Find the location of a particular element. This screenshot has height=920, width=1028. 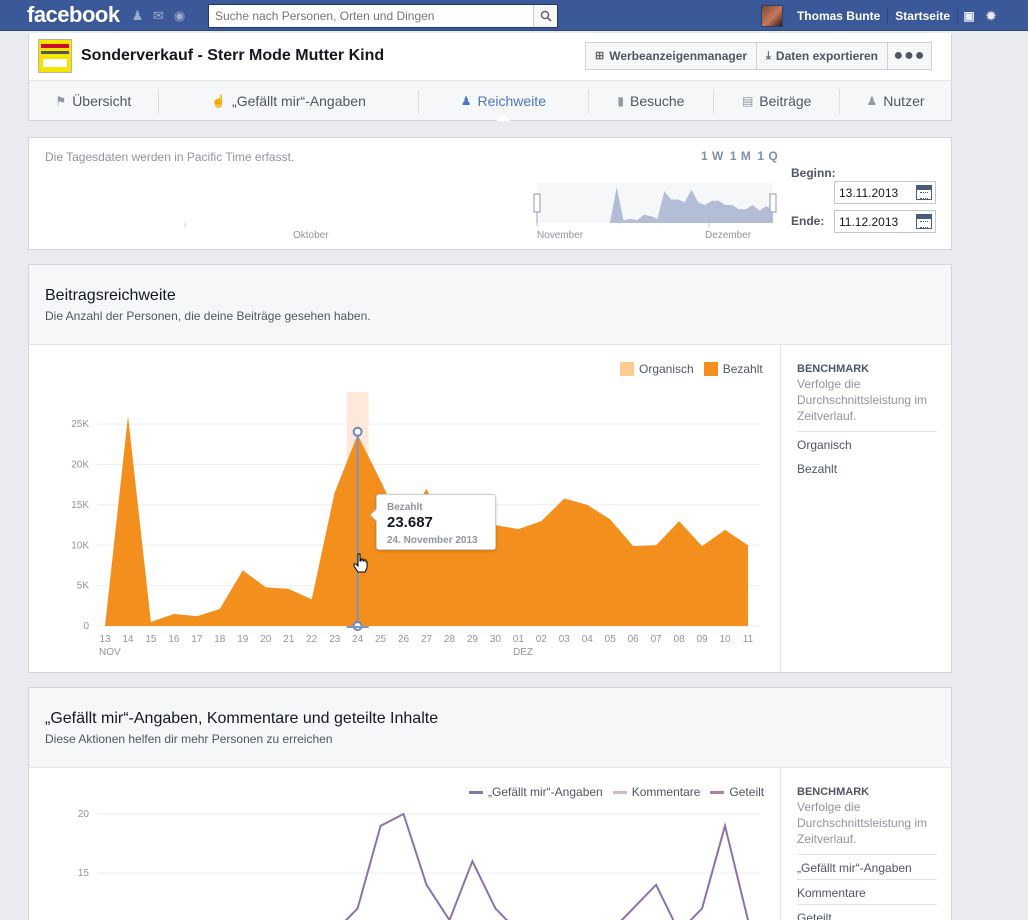

begin-date-field is located at coordinates (885, 192).